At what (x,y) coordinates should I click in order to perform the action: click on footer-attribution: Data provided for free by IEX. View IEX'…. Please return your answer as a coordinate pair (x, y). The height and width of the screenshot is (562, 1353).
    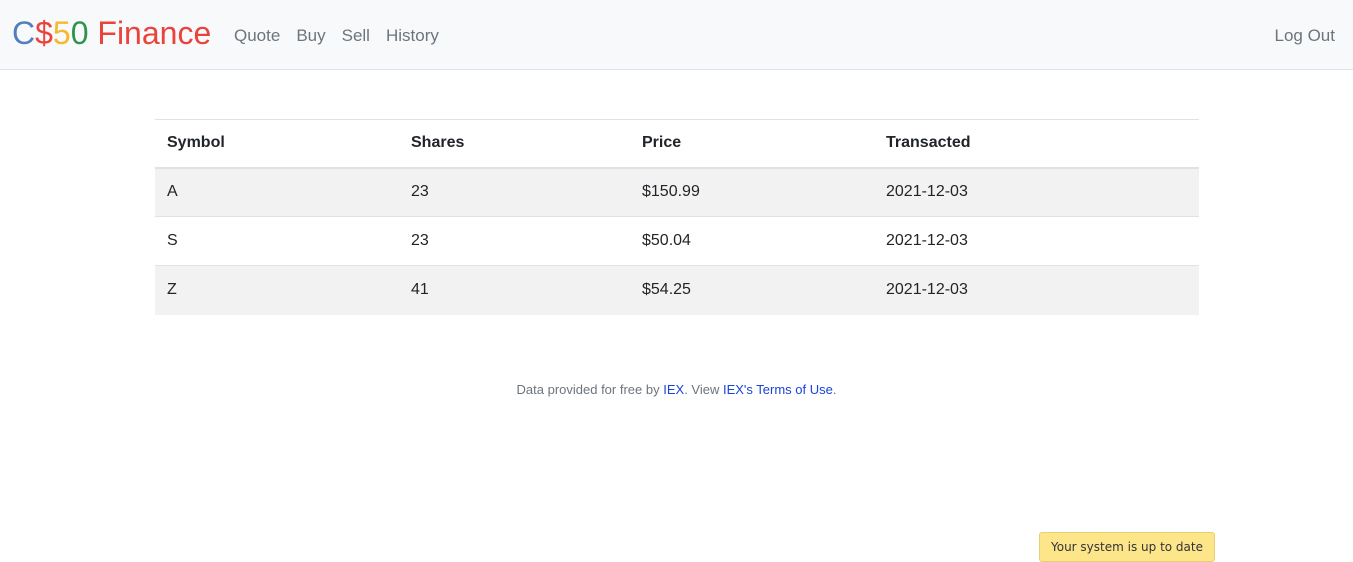
    Looking at the image, I should click on (676, 390).